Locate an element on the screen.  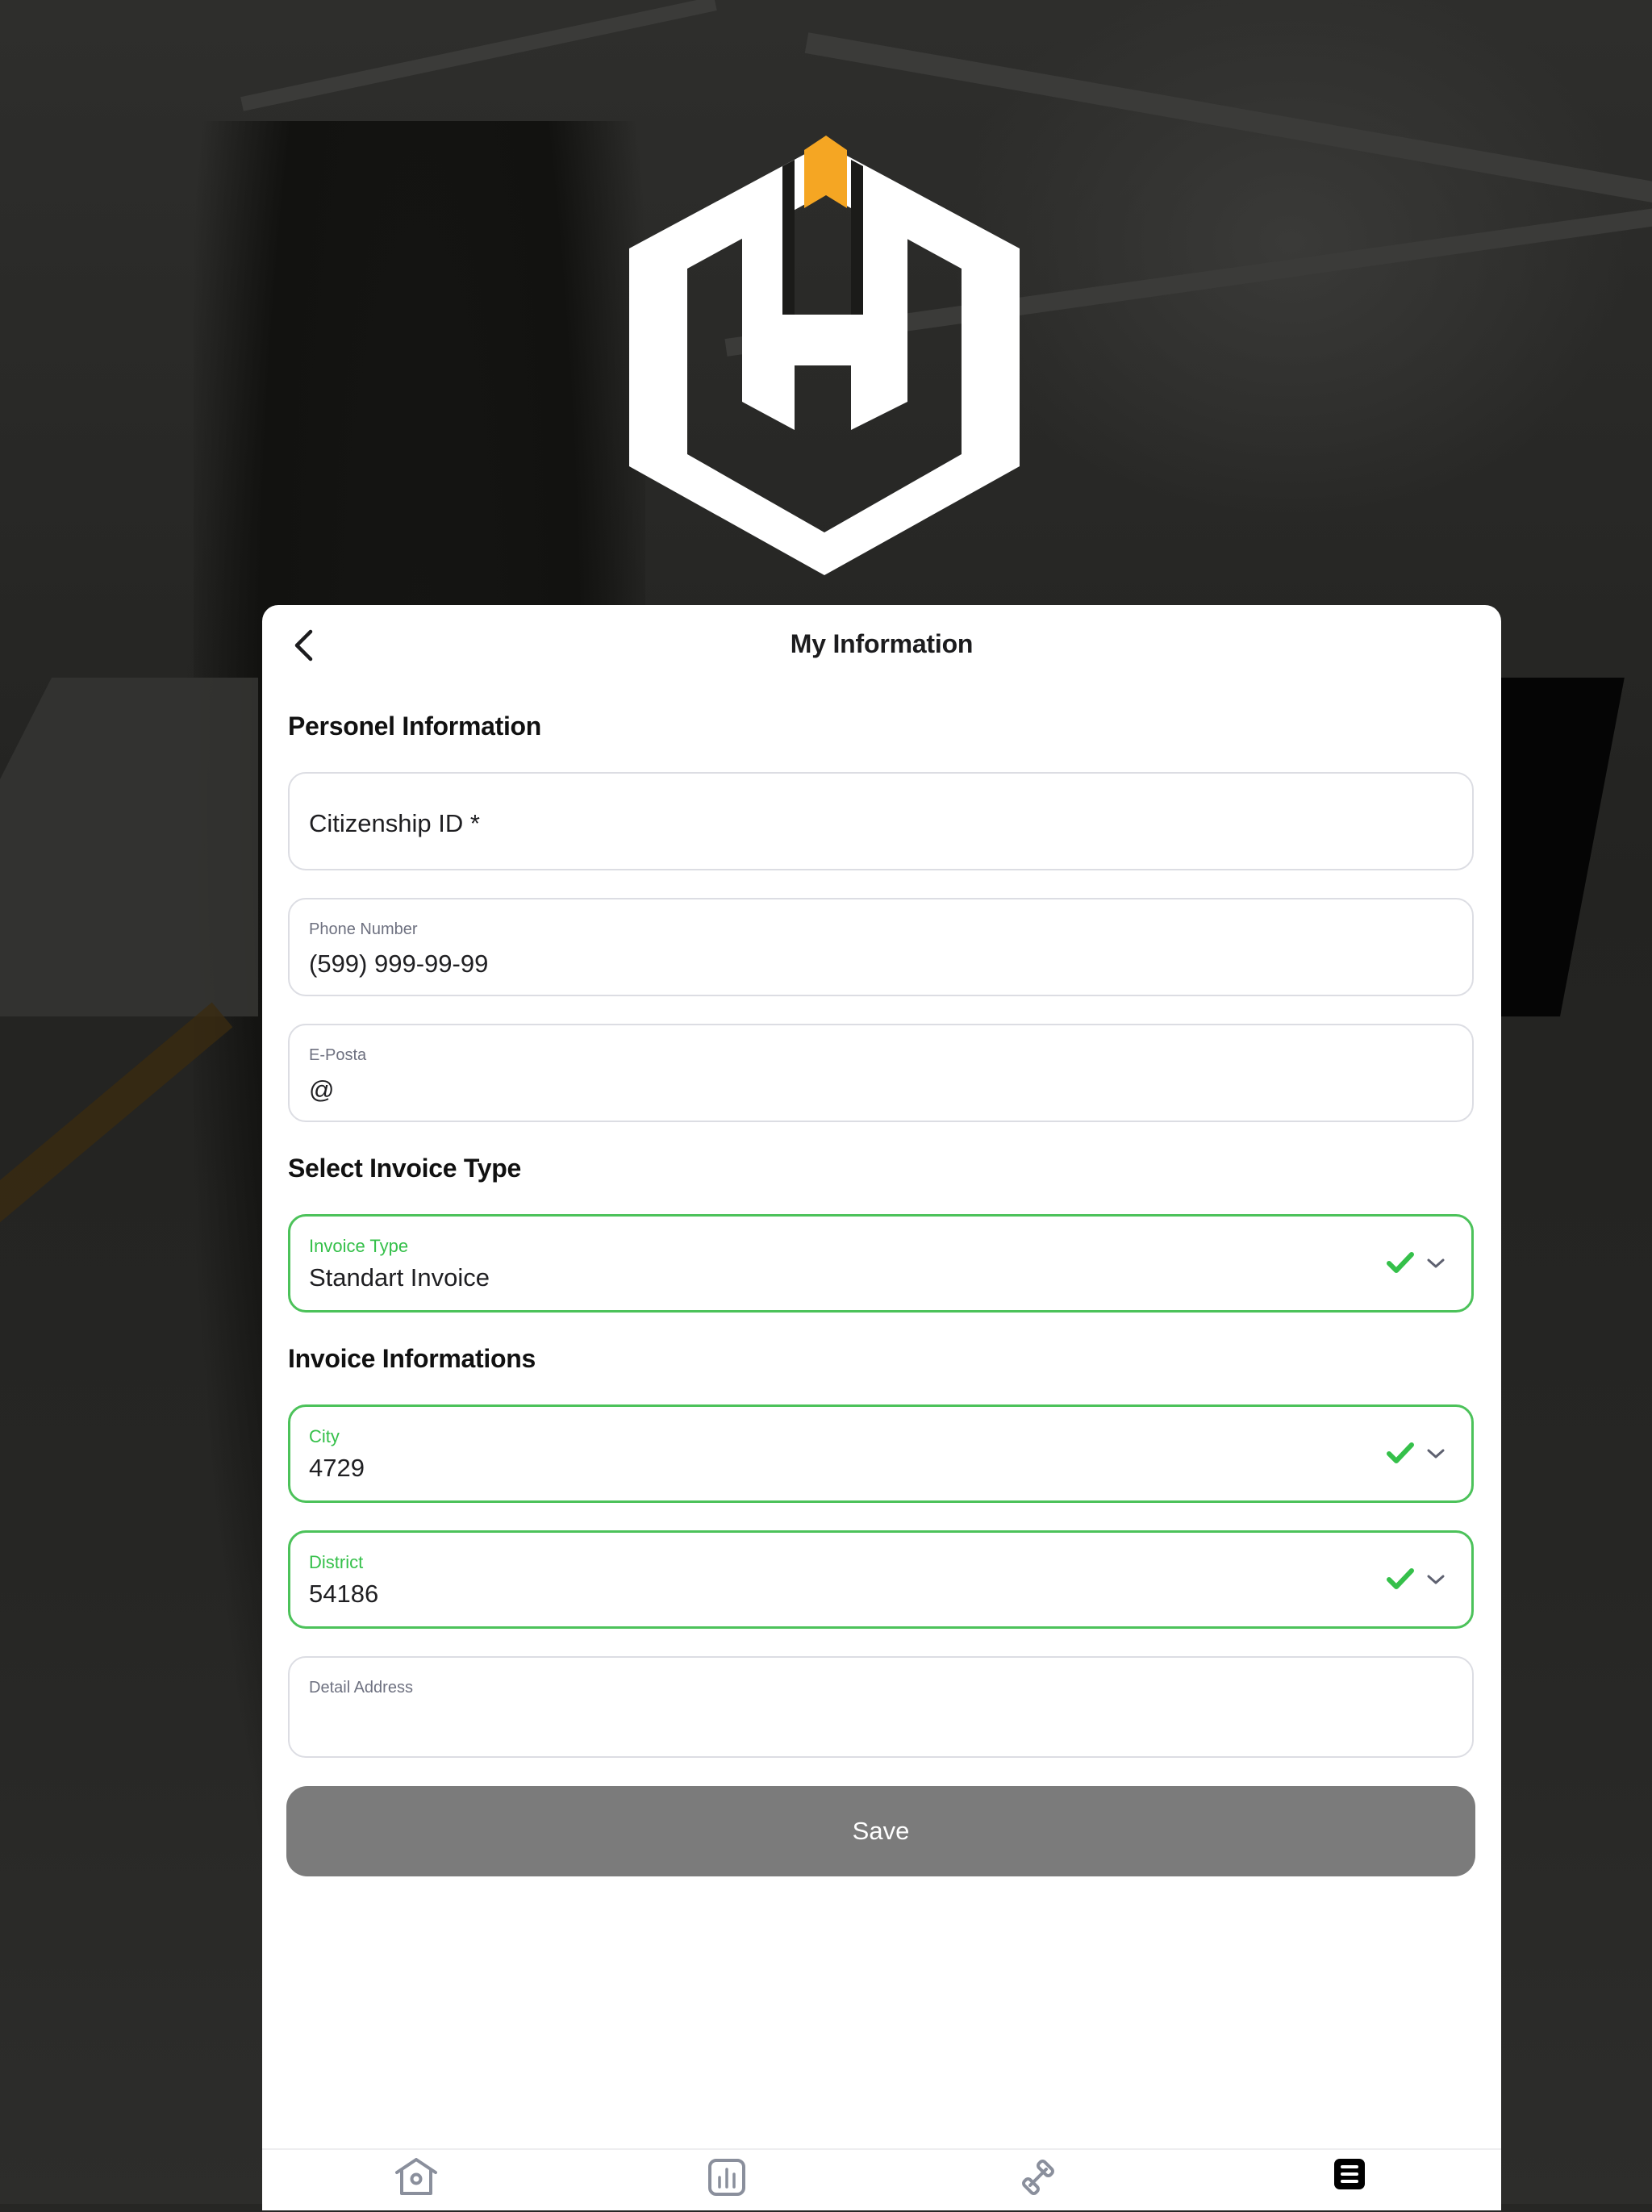
email-value: @ is located at coordinates (322, 1089).